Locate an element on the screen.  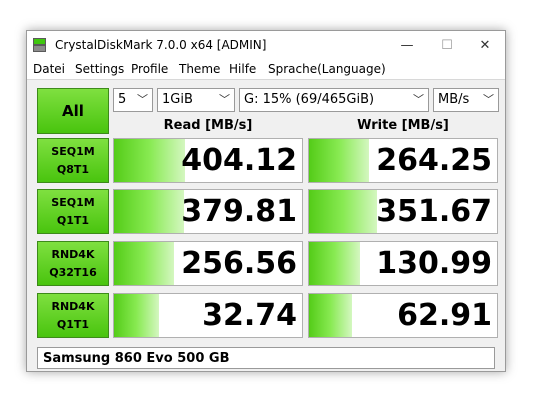
menu-theme: Theme is located at coordinates (199, 69).